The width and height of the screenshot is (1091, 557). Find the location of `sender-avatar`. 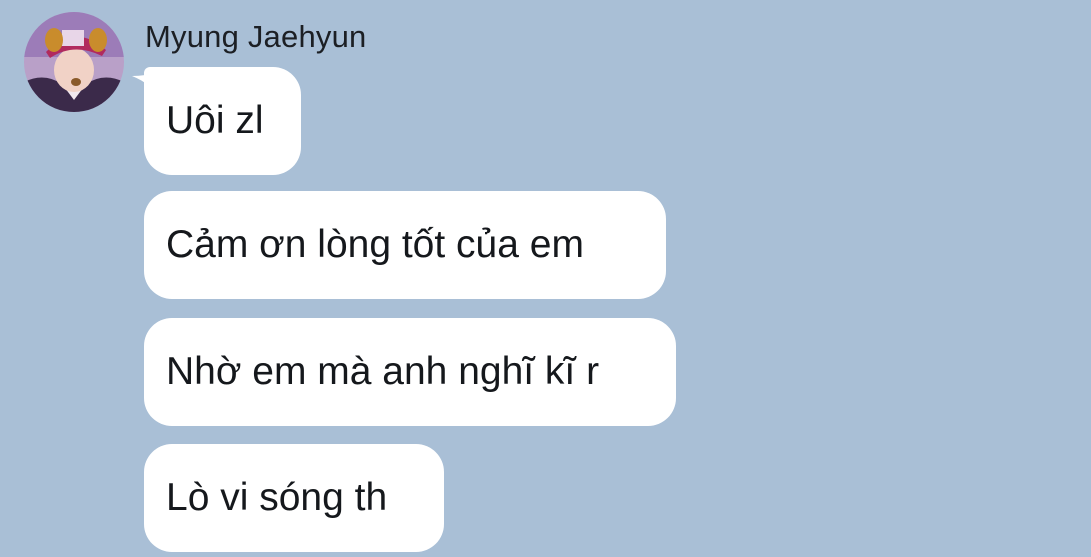

sender-avatar is located at coordinates (74, 62).